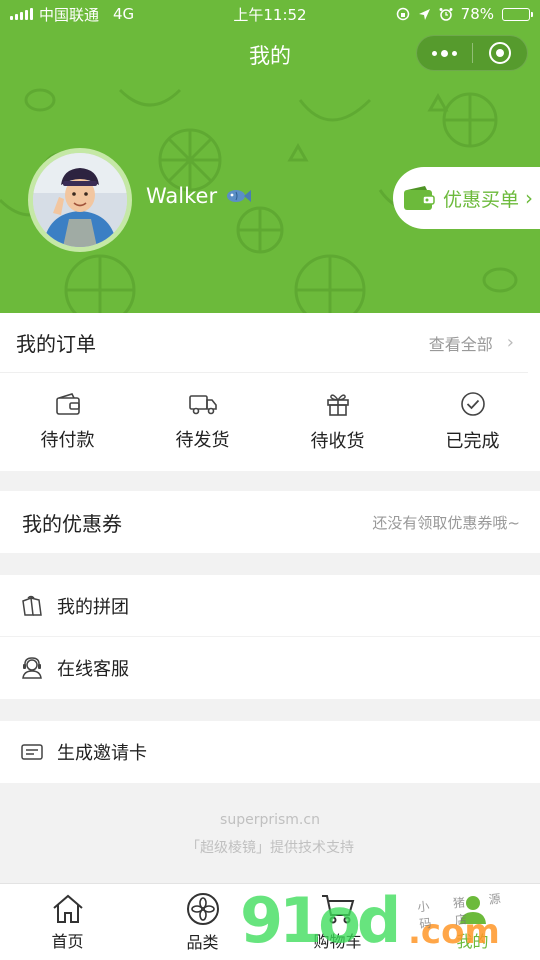  I want to click on avatar, so click(80, 200).